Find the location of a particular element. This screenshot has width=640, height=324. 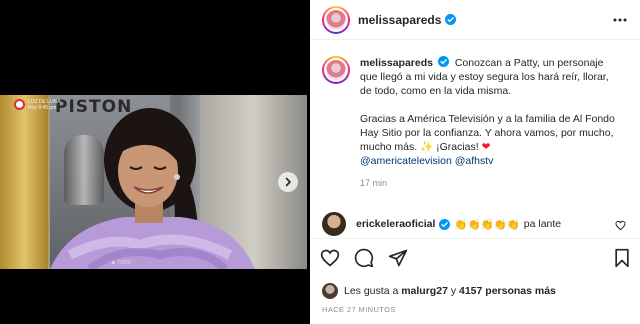

channel-overlay: LUZ DE LUNA Hoy 9:45 pm is located at coordinates (37, 105).